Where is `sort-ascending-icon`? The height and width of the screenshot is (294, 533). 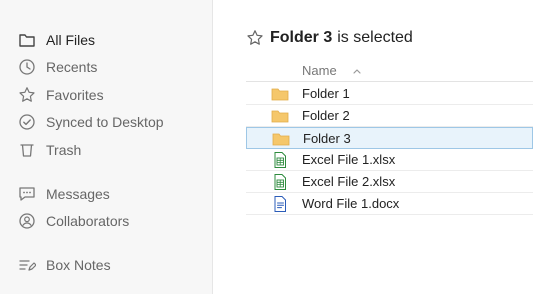
sort-ascending-icon is located at coordinates (357, 70).